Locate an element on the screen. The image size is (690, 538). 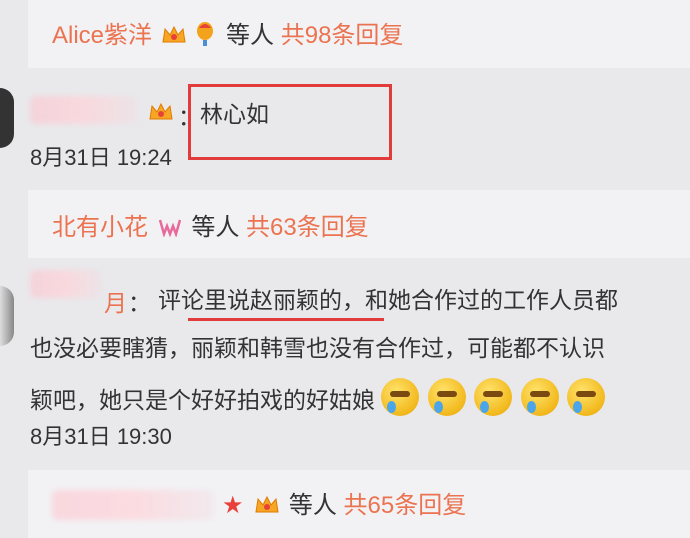
reply-count-link: 共63条回复 is located at coordinates (307, 227).